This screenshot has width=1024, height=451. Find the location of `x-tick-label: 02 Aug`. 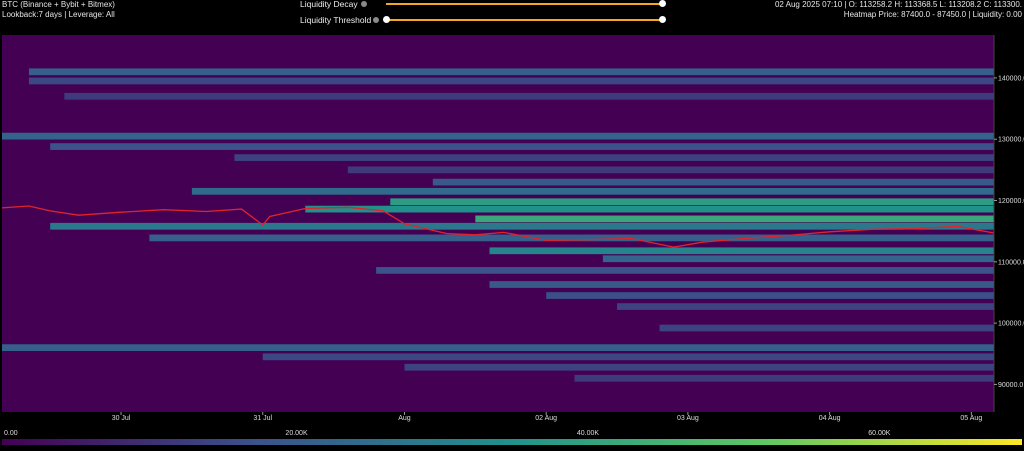

x-tick-label: 02 Aug is located at coordinates (546, 418).